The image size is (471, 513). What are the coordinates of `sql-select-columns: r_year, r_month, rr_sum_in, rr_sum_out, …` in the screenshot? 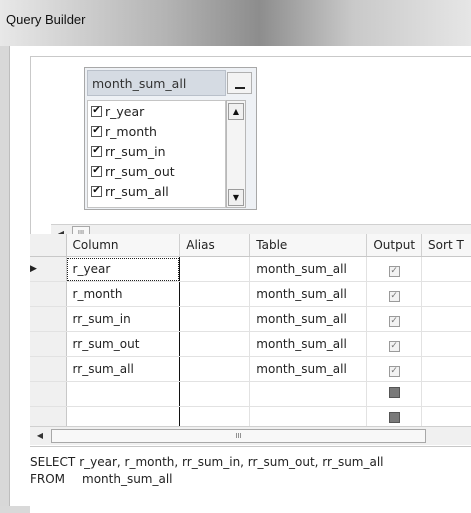 It's located at (231, 461).